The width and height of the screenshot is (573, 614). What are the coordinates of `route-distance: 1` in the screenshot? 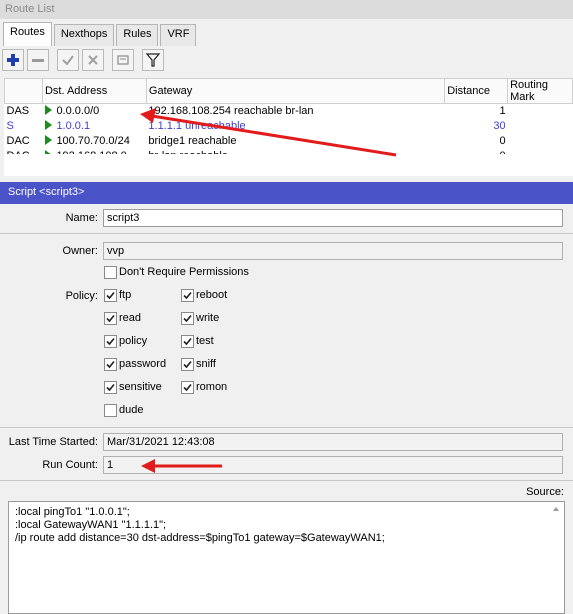 It's located at (502, 111).